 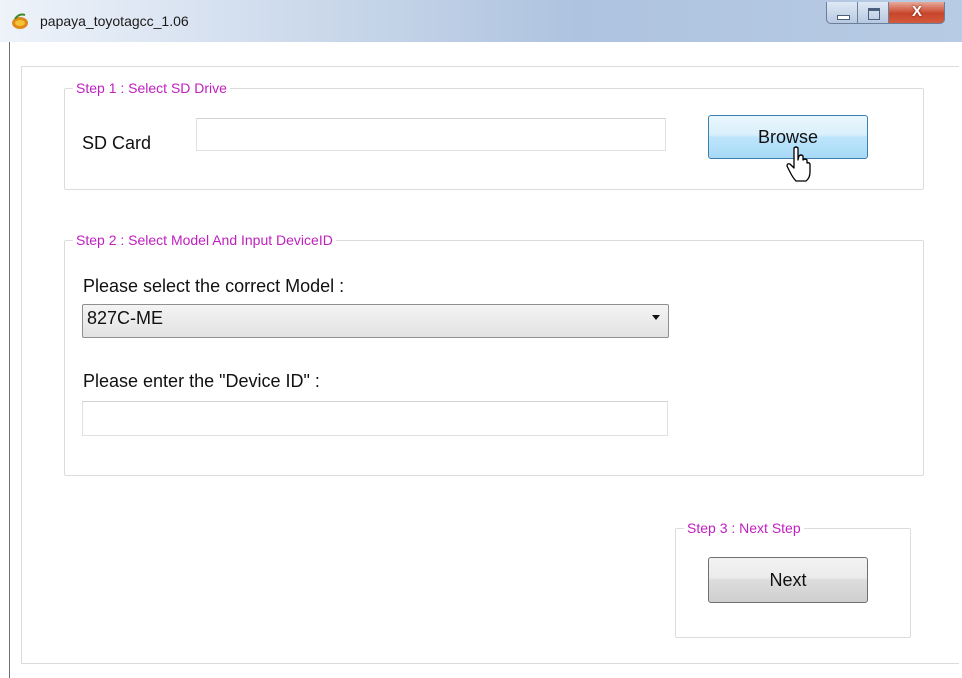 I want to click on minimize-icon, so click(x=843, y=17).